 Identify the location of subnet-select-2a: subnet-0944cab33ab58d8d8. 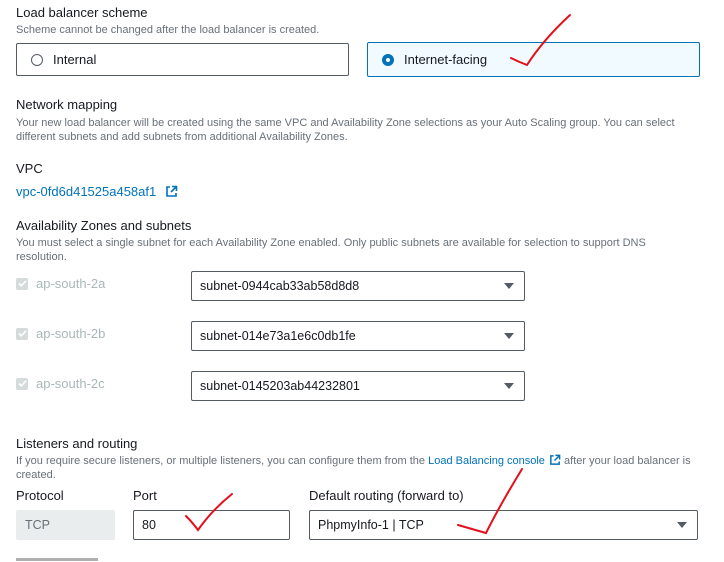
(358, 286).